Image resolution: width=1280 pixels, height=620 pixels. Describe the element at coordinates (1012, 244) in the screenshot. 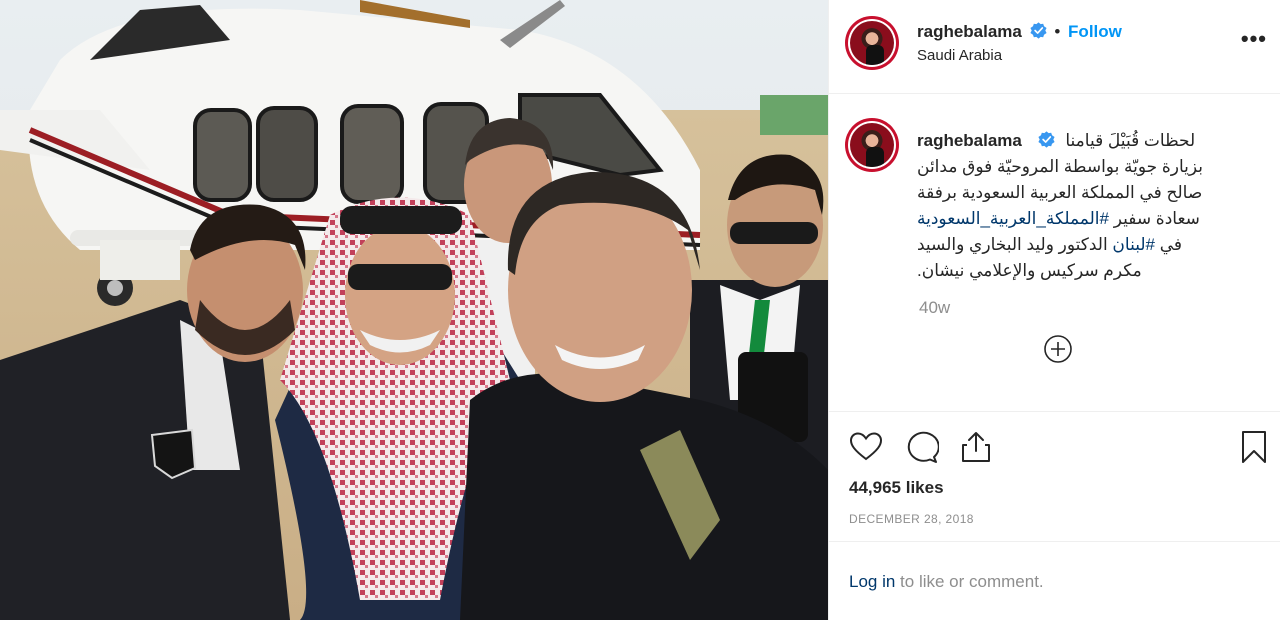

I see `caption-line-text: الدكتور وليد البخاري والسيد` at that location.